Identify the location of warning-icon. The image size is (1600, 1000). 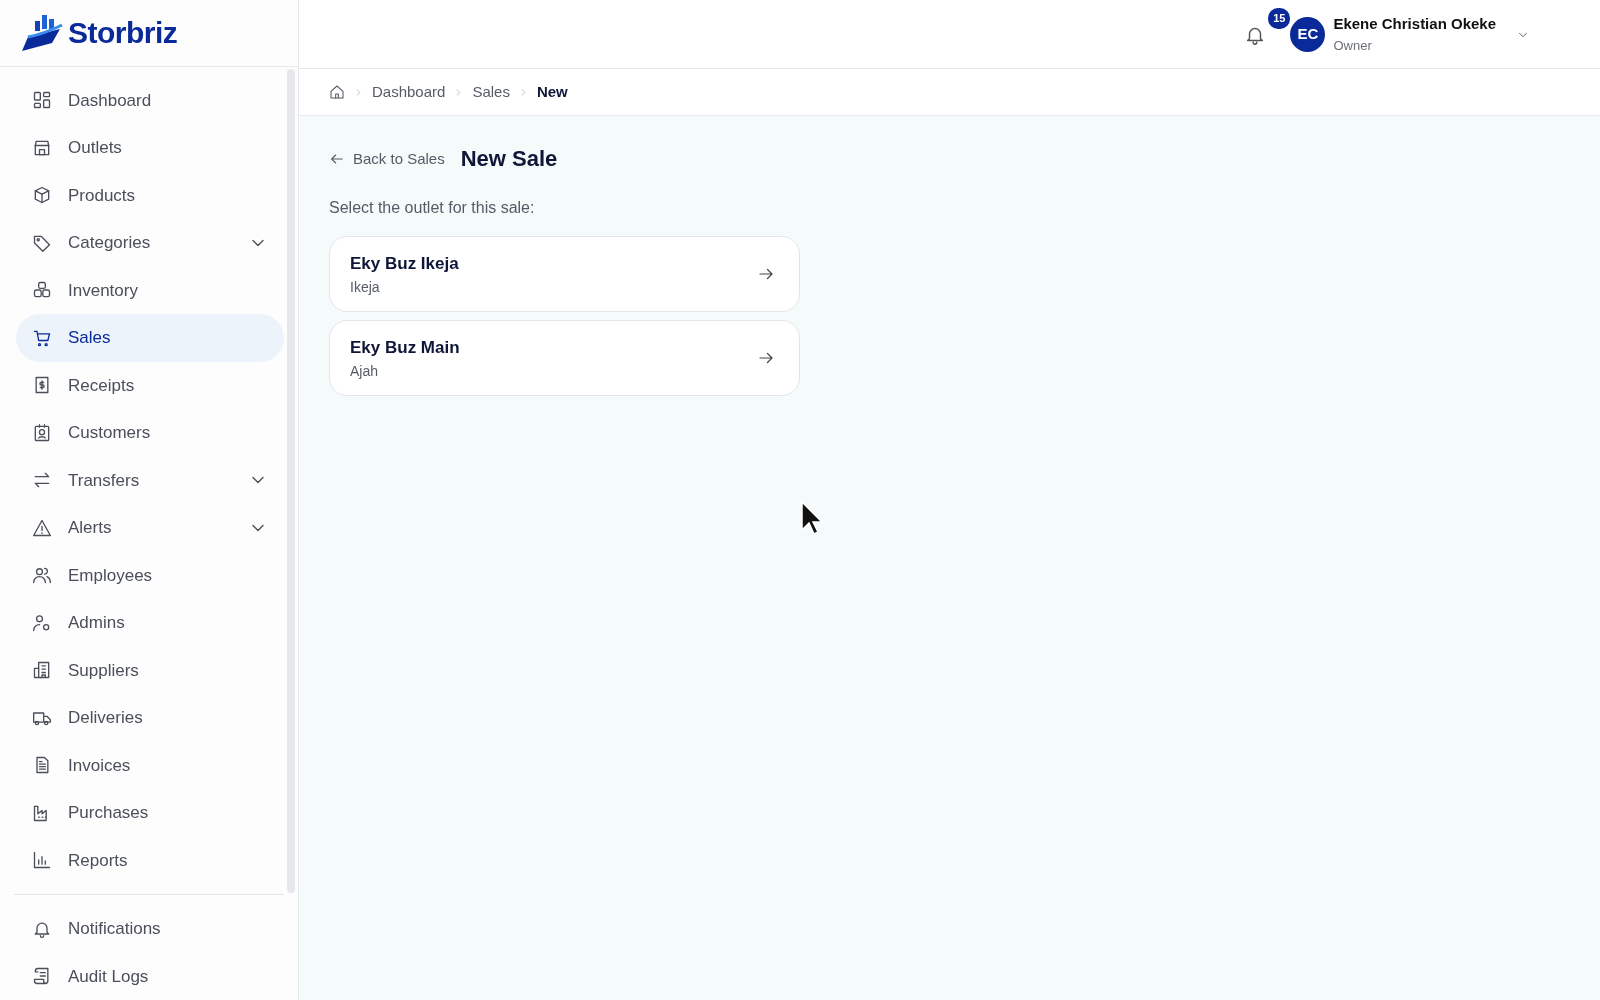
(42, 527).